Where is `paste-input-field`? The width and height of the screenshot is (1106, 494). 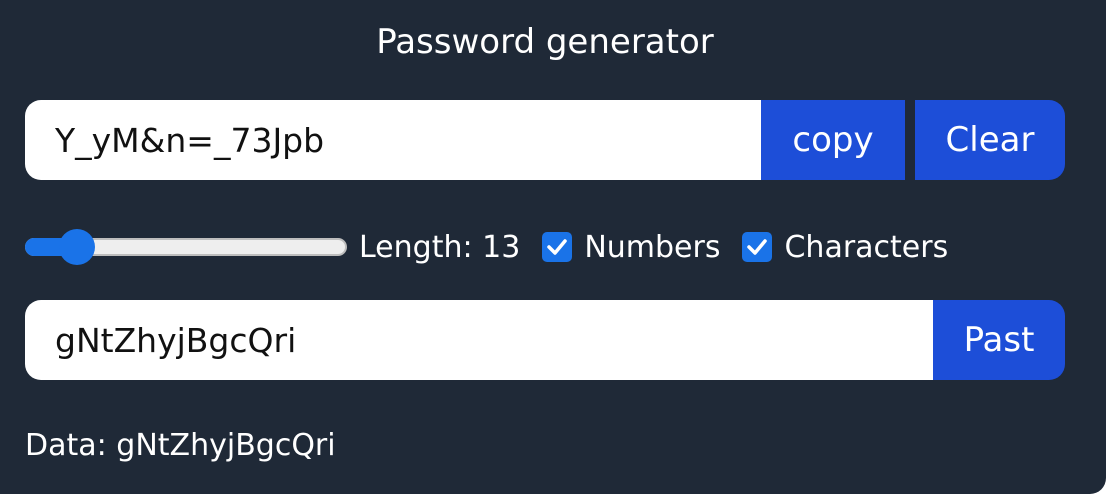
paste-input-field is located at coordinates (479, 340).